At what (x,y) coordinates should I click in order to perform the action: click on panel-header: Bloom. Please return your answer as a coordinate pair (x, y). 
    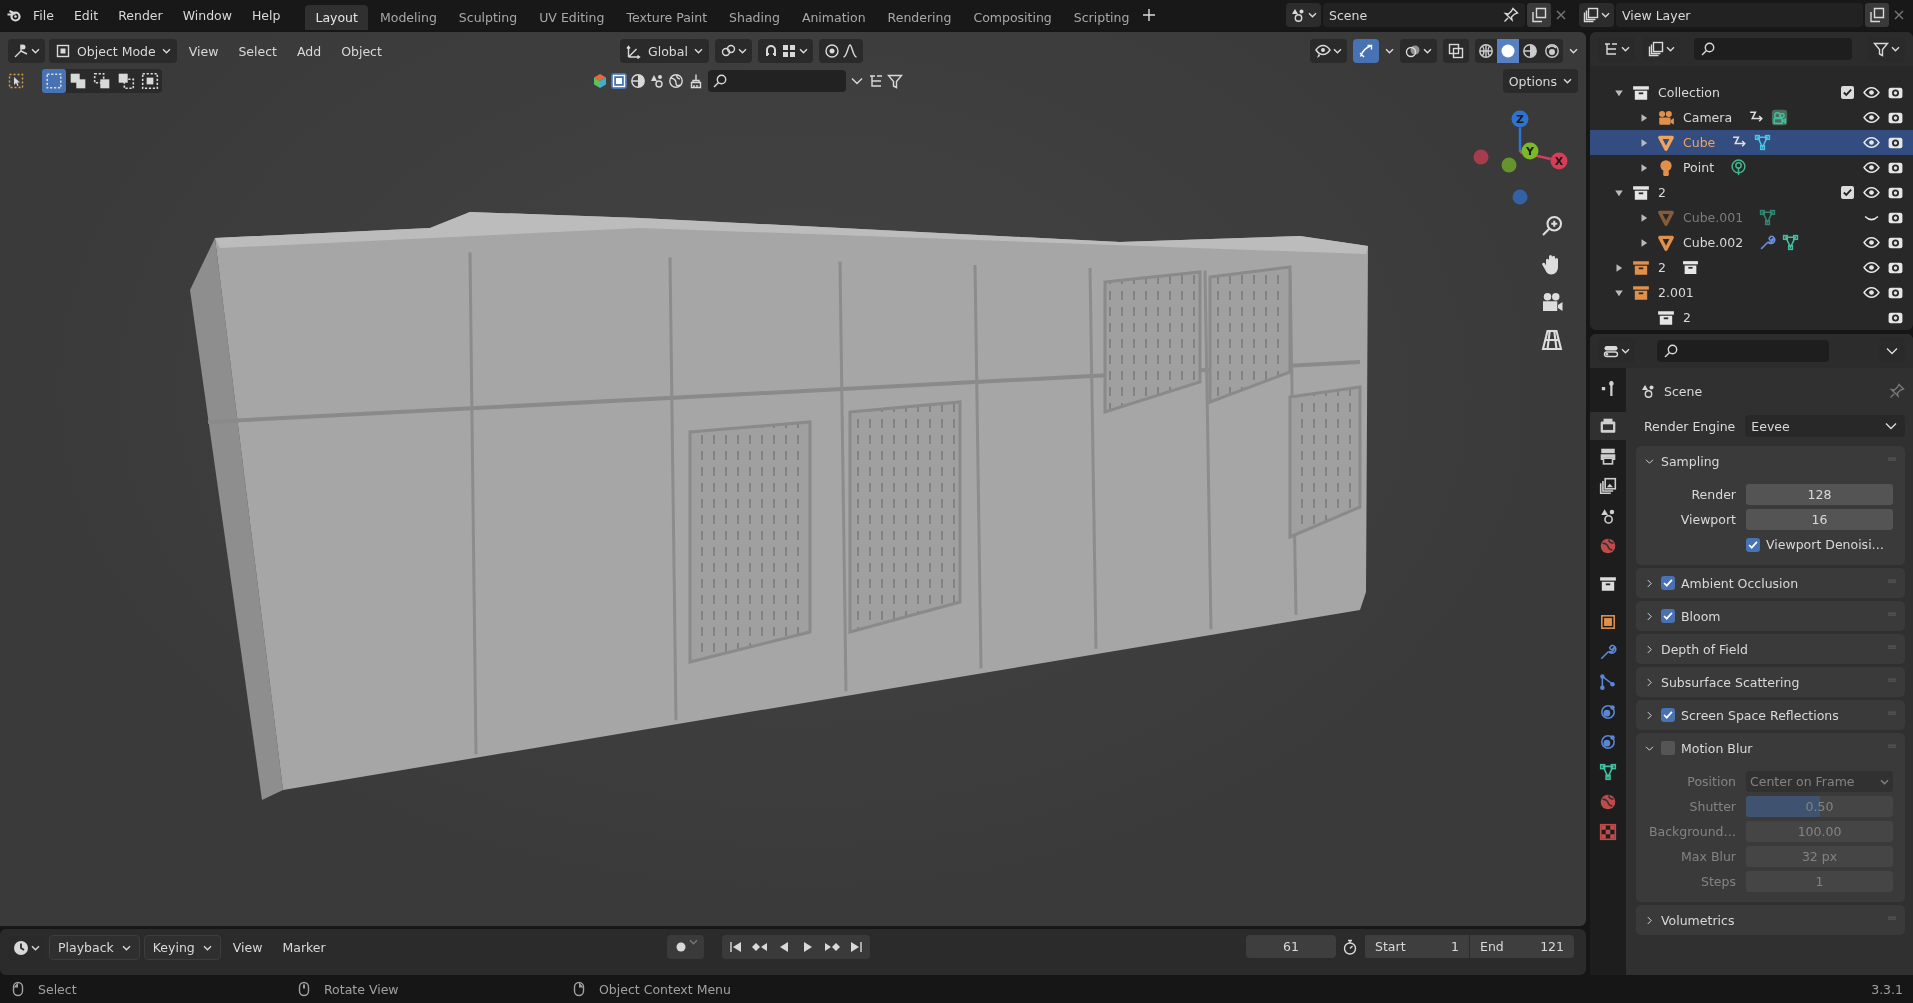
    Looking at the image, I should click on (1770, 616).